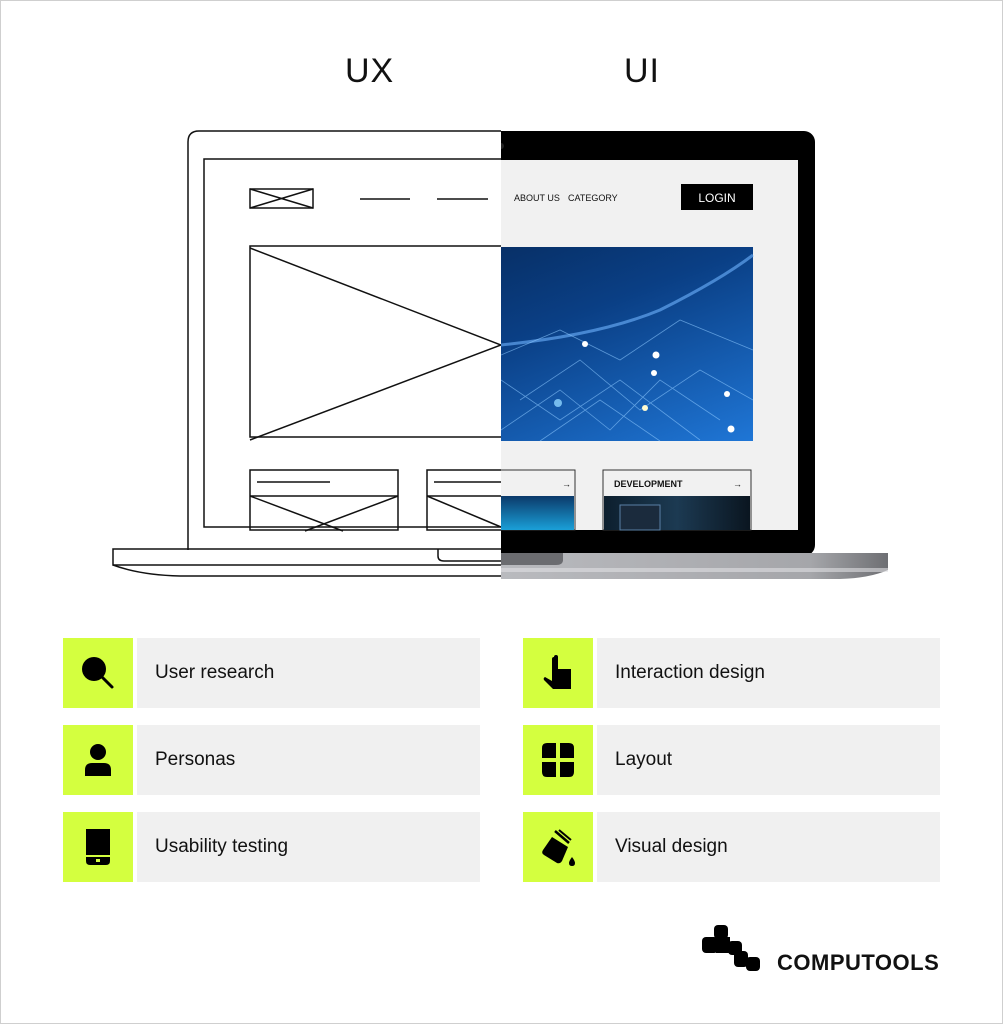 The image size is (1003, 1024). What do you see at coordinates (694, 566) in the screenshot?
I see `laptop-base` at bounding box center [694, 566].